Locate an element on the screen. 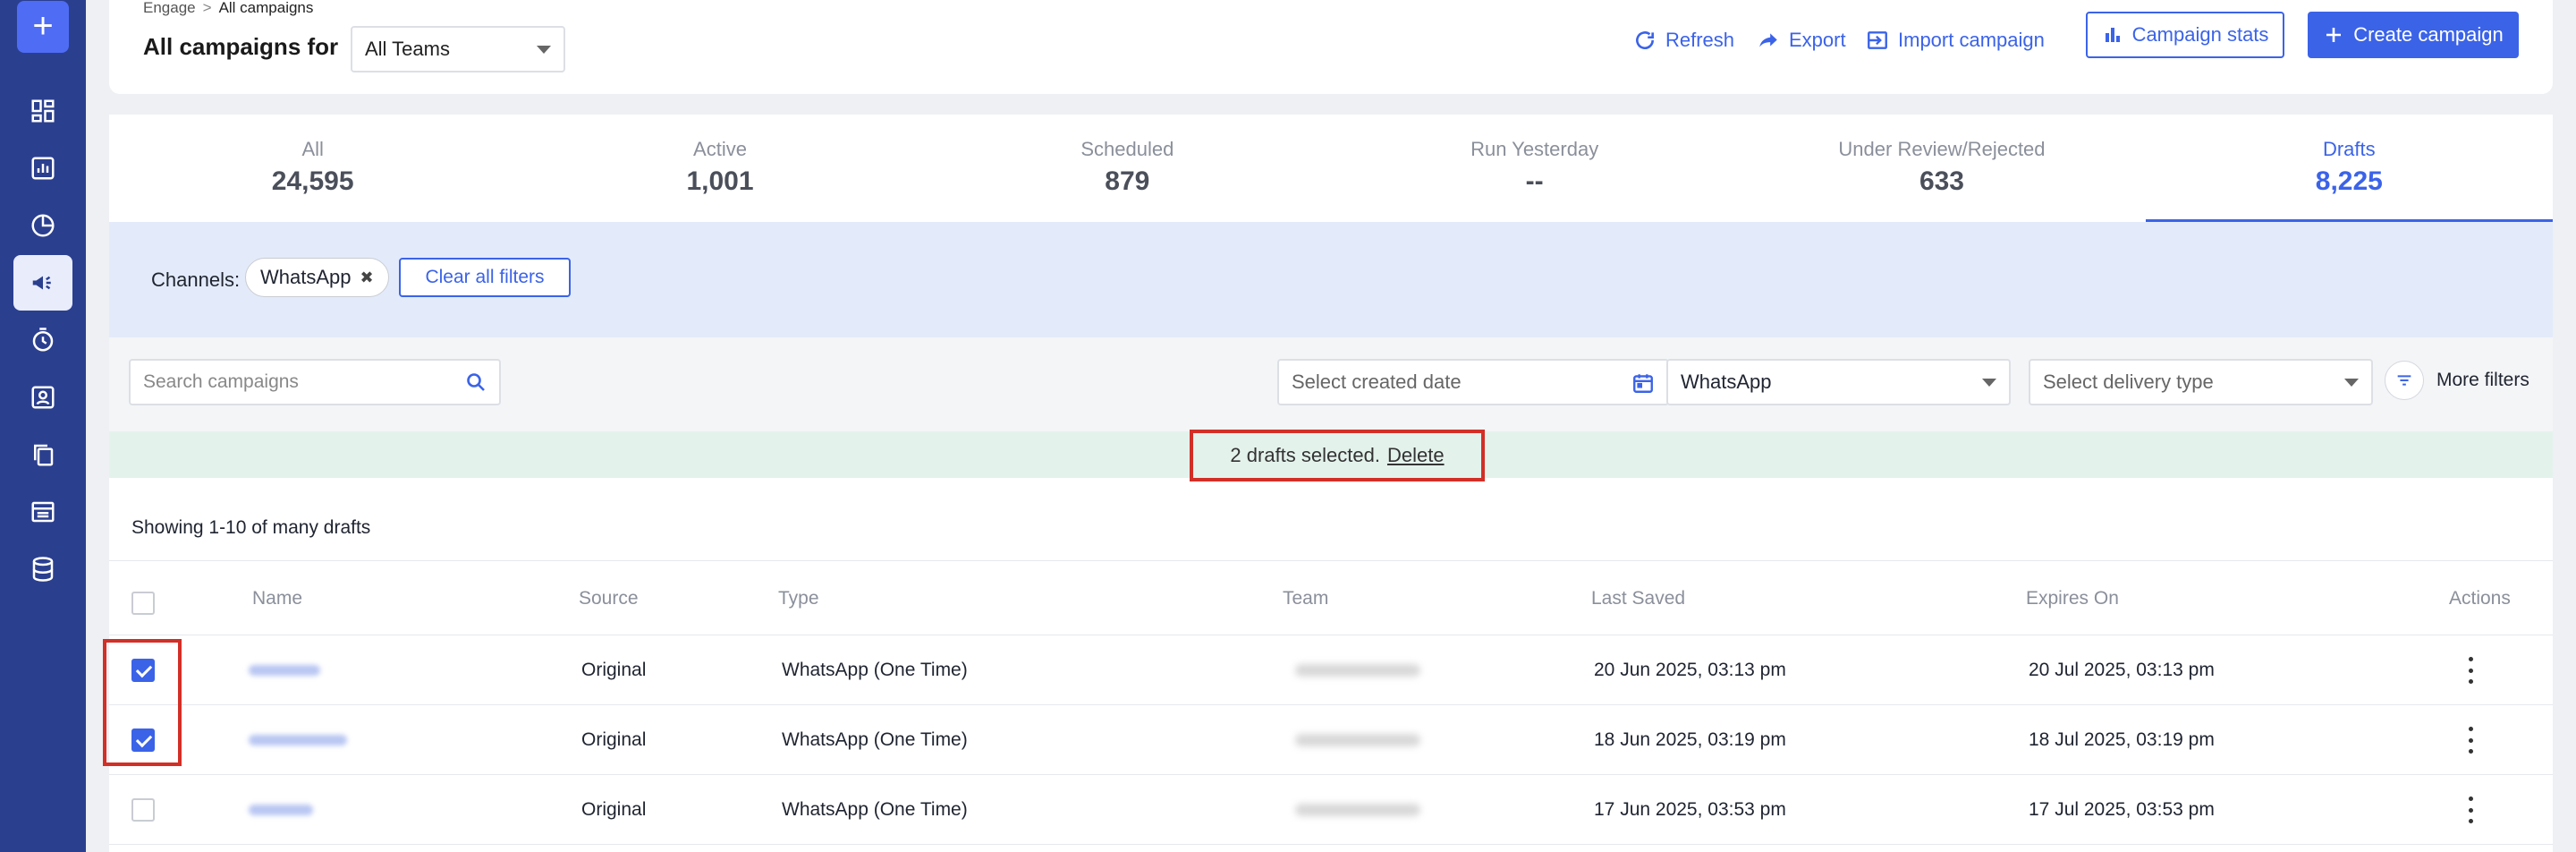 Image resolution: width=2576 pixels, height=852 pixels. tab-active: Active 1,001 is located at coordinates (719, 168).